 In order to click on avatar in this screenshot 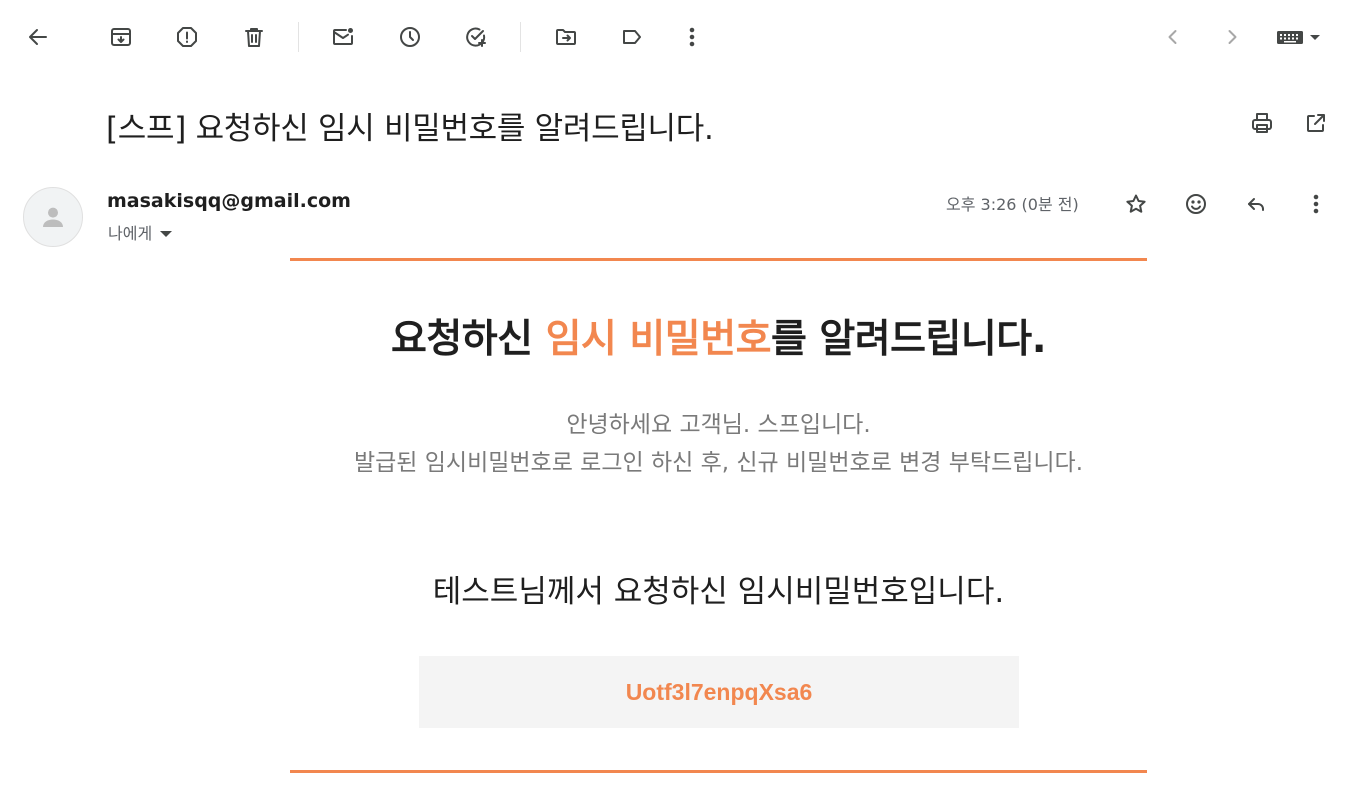, I will do `click(53, 217)`.